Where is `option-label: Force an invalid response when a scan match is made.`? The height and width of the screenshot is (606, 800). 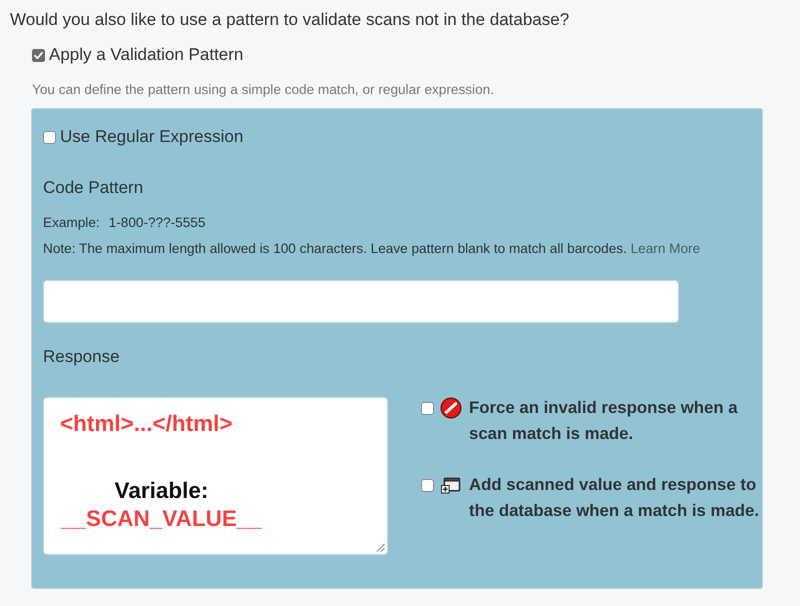
option-label: Force an invalid response when a scan match is made. is located at coordinates (604, 421).